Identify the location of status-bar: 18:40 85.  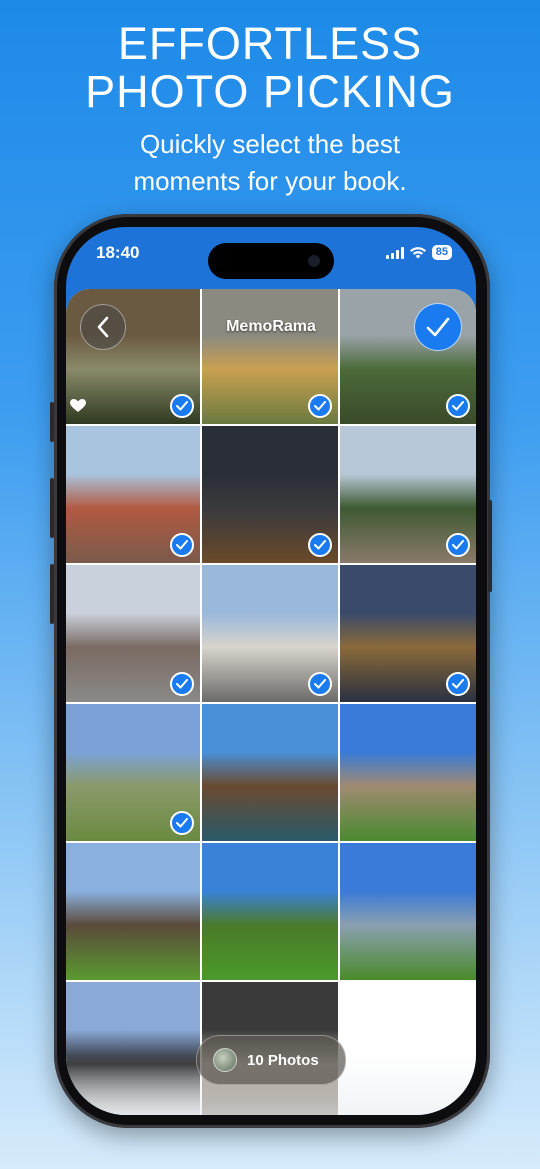
(271, 257).